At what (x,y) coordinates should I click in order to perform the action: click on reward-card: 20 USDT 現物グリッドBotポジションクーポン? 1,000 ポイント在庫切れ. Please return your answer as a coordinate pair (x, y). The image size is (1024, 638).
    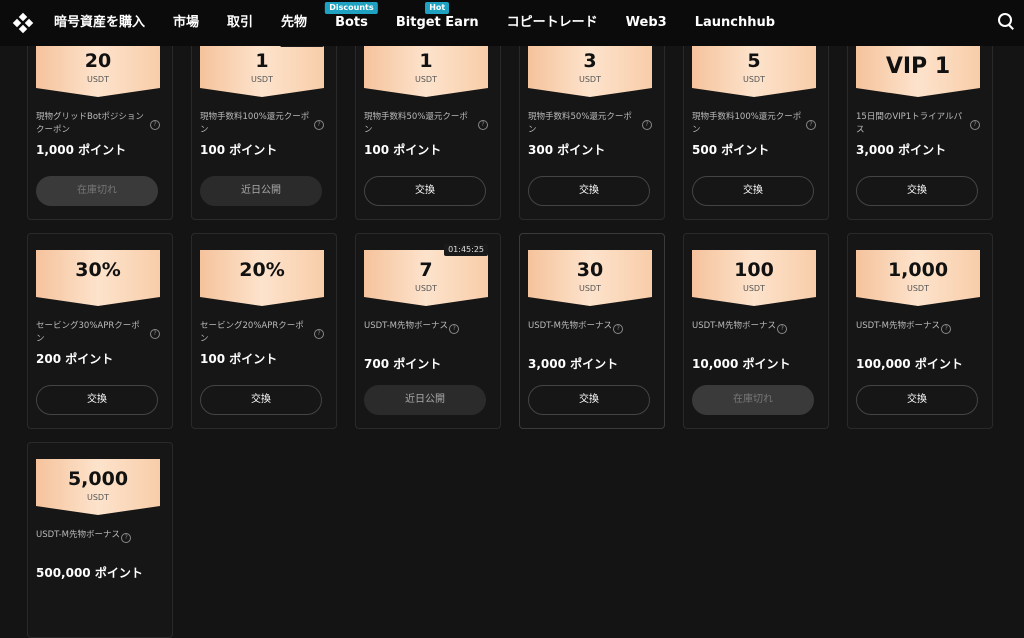
    Looking at the image, I should click on (100, 122).